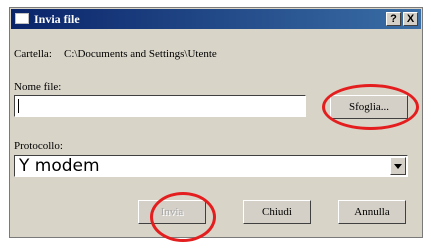  I want to click on folder-path: C:\Documents and Settings\Utente, so click(140, 54).